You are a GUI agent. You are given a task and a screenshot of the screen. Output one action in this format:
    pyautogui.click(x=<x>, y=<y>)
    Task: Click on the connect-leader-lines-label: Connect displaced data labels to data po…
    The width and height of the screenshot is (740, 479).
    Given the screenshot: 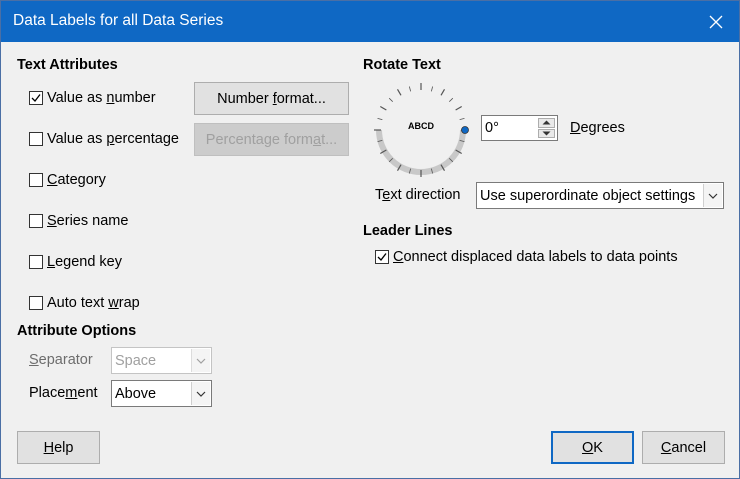 What is the action you would take?
    pyautogui.click(x=535, y=257)
    